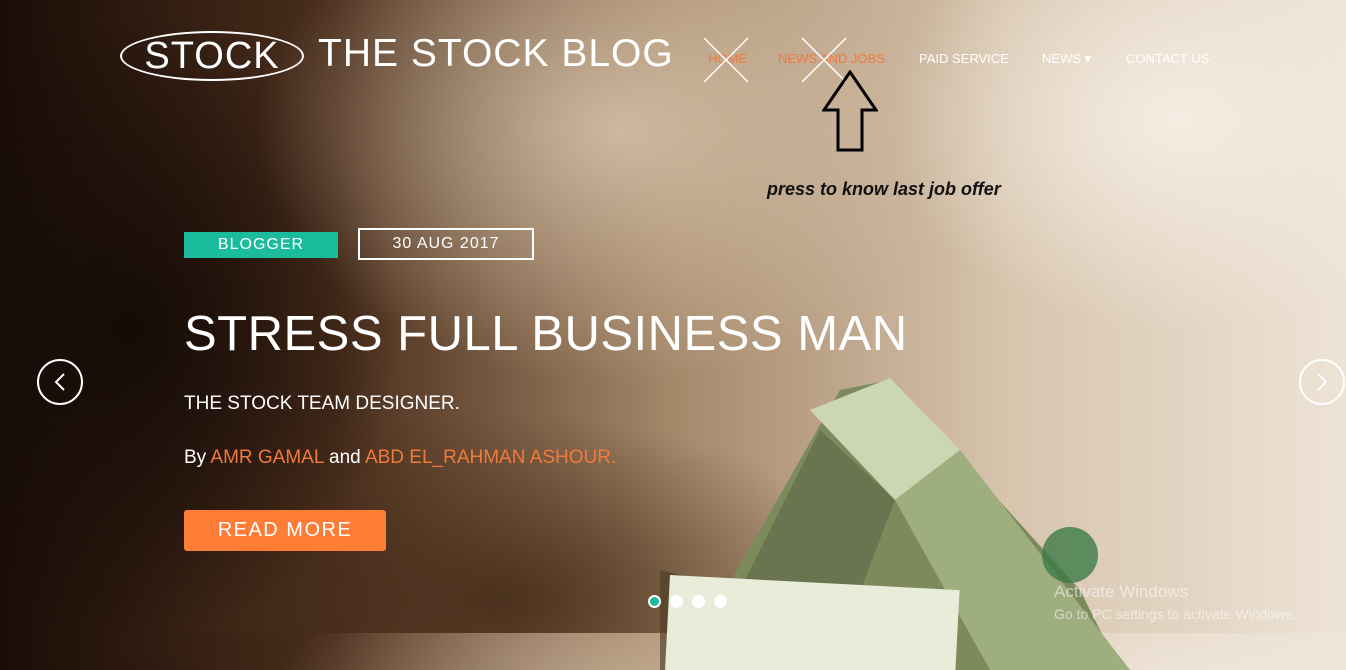 The image size is (1346, 670). Describe the element at coordinates (964, 60) in the screenshot. I see `nav-paid-service: PAID SERVICE` at that location.